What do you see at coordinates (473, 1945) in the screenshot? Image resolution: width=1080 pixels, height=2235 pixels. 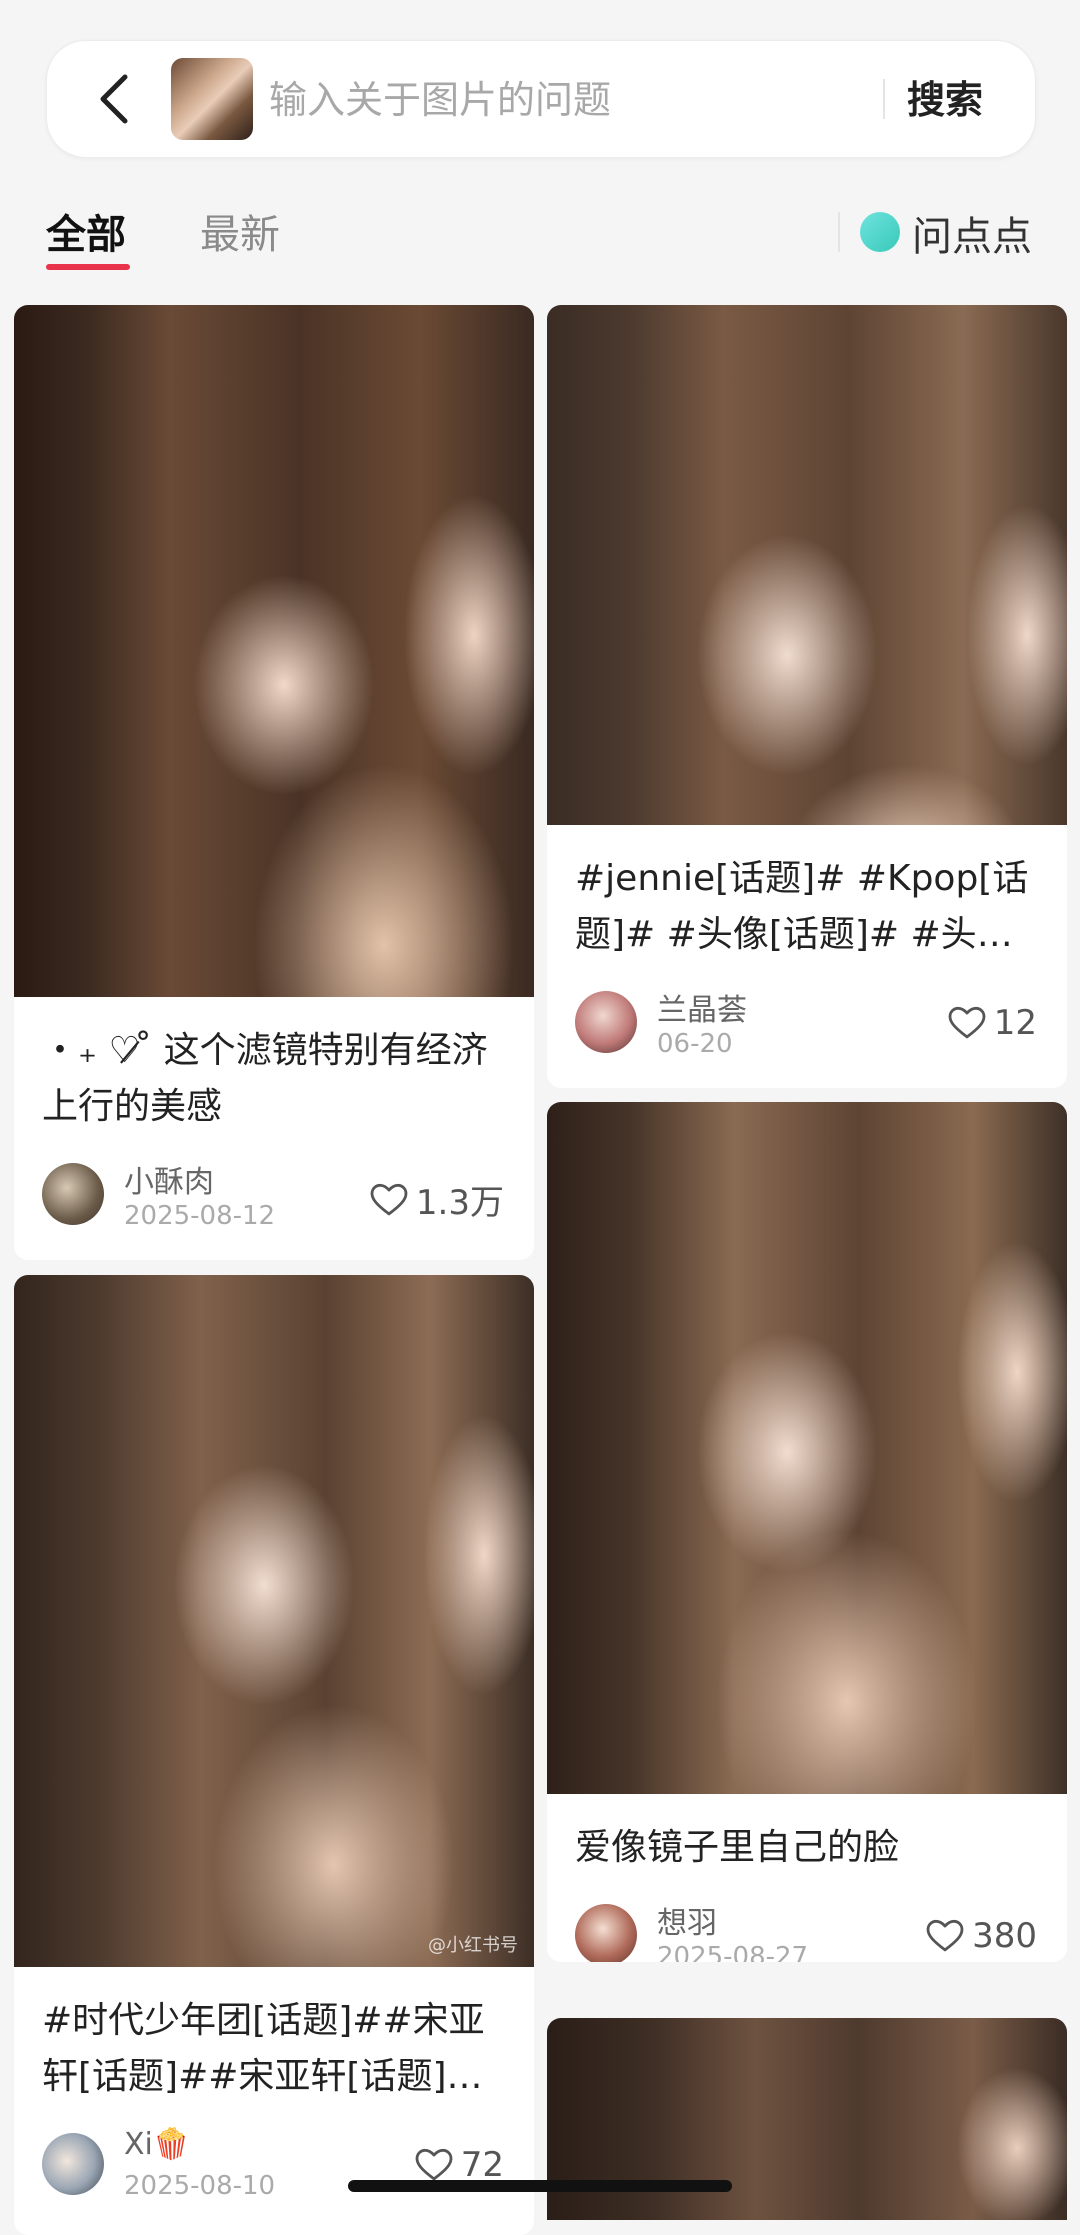 I see `image-watermark: @小红书号` at bounding box center [473, 1945].